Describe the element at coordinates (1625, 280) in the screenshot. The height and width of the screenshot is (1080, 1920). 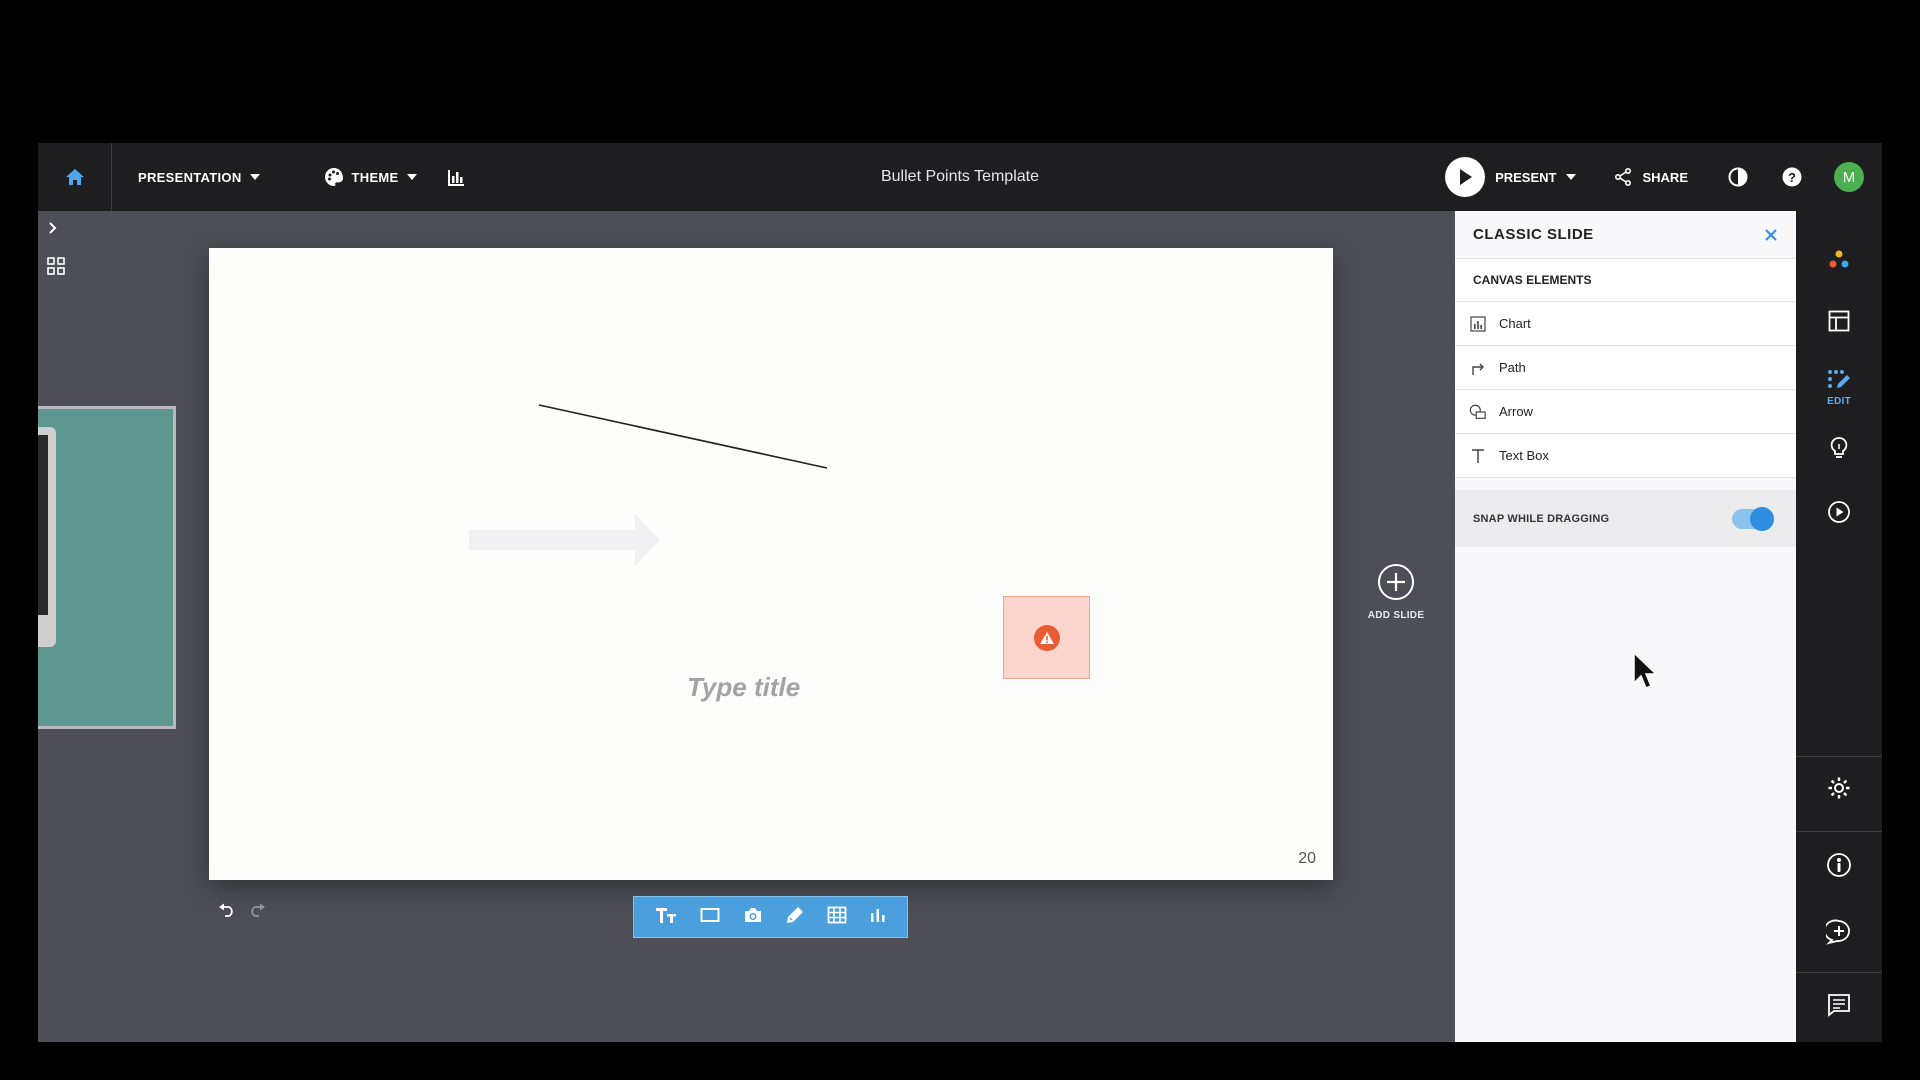
I see `canvas-elements-heading: CANVAS ELEMENTS` at that location.